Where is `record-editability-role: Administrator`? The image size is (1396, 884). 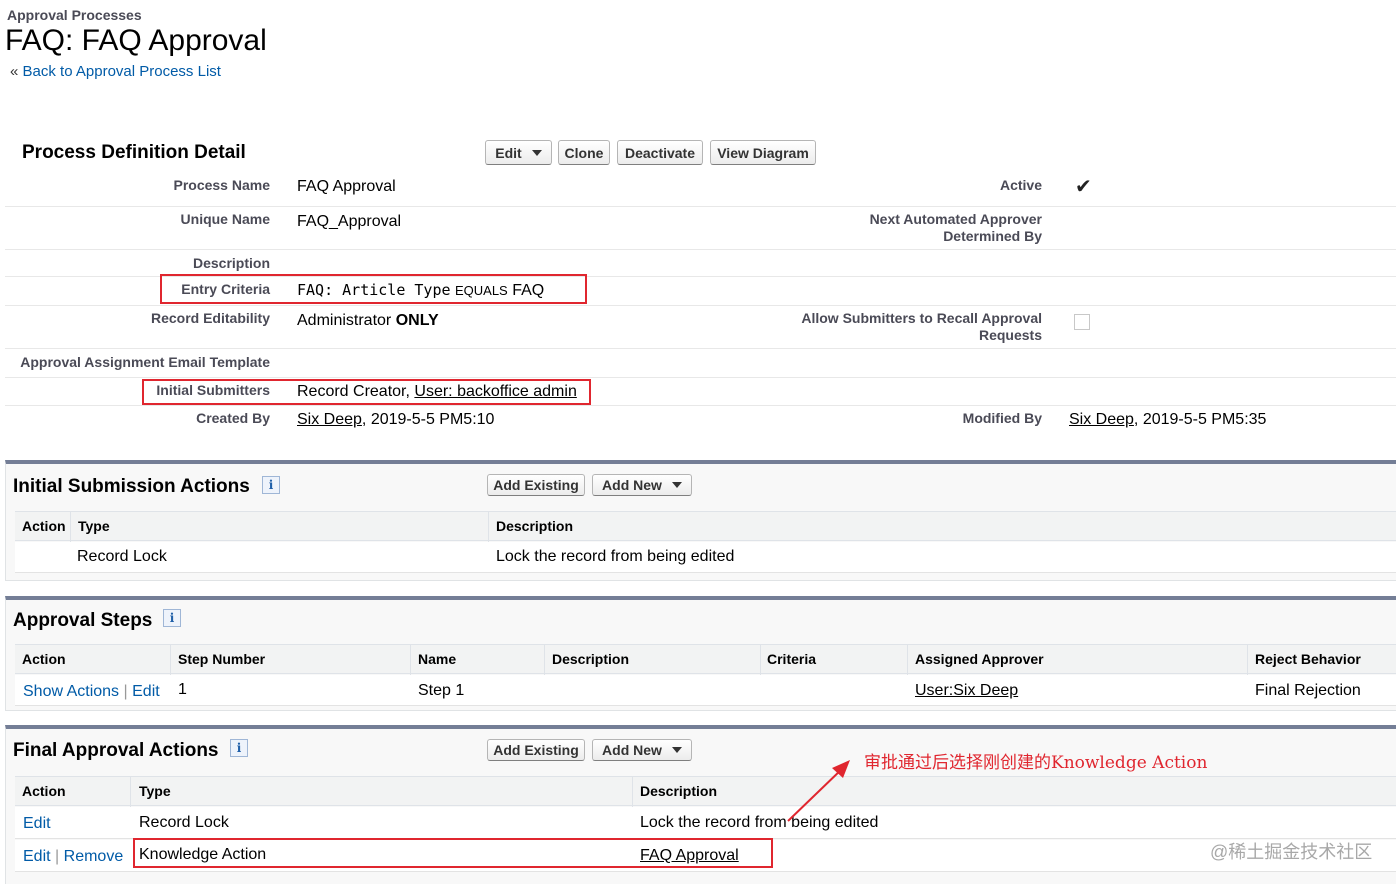
record-editability-role: Administrator is located at coordinates (344, 320).